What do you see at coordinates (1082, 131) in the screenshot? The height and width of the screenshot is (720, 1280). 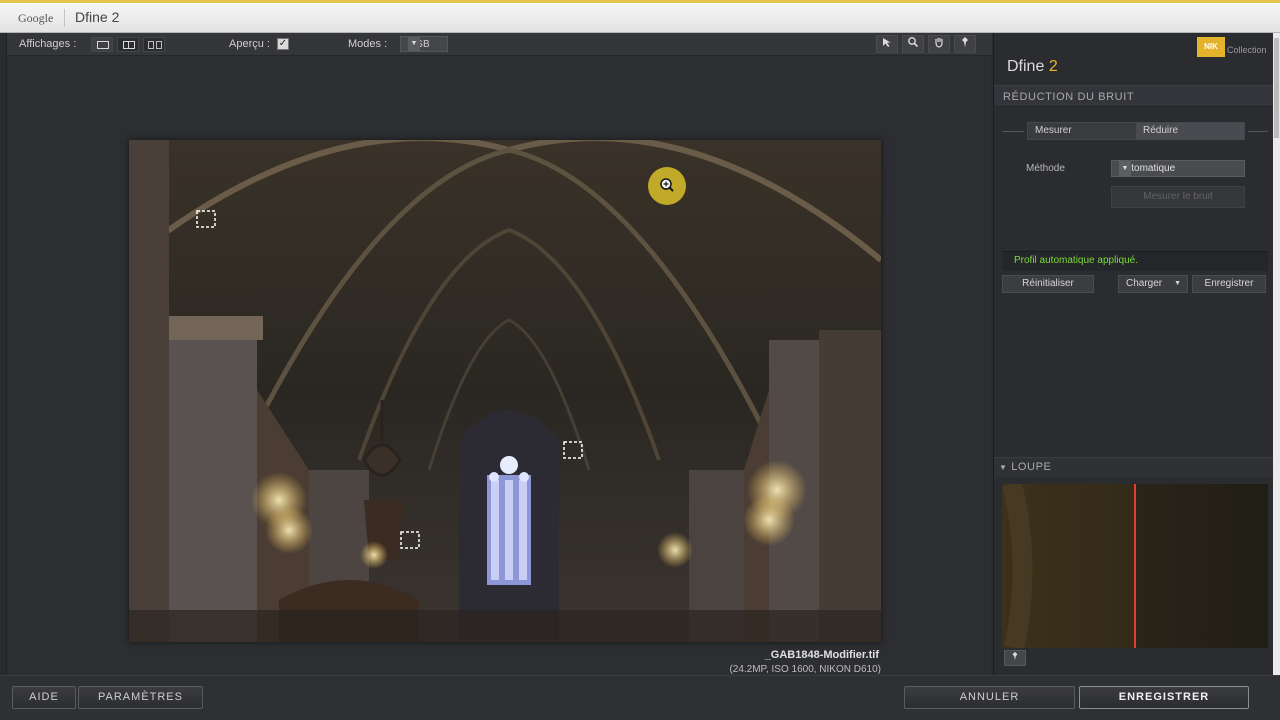 I see `tab-measure: Mesurer` at bounding box center [1082, 131].